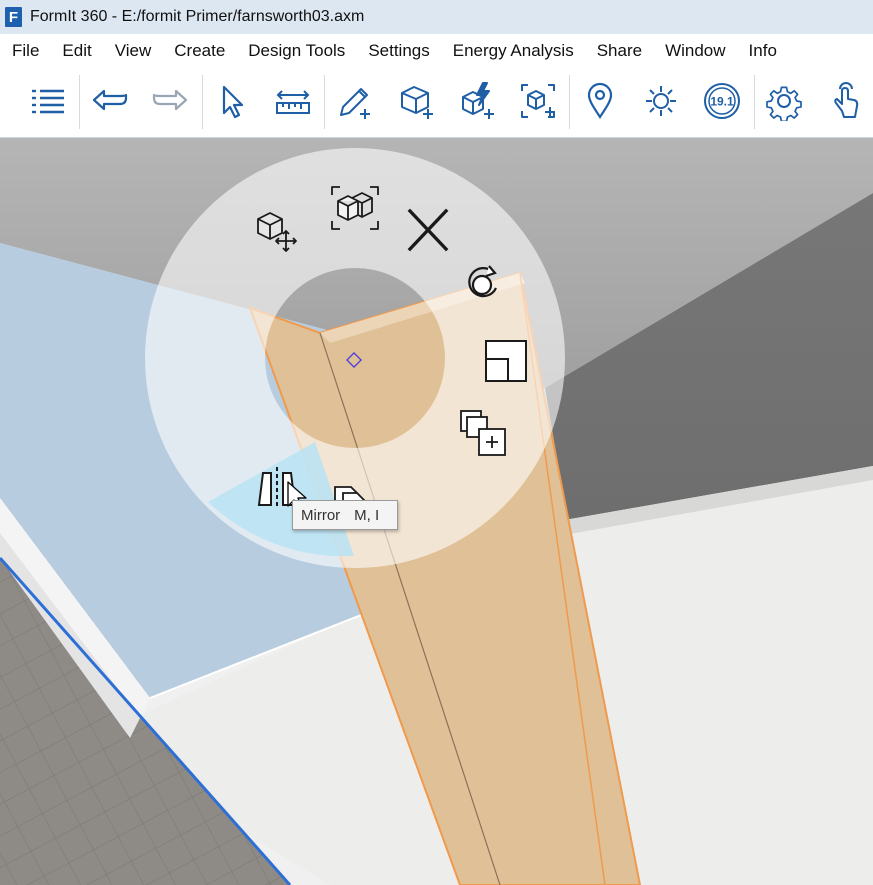 The height and width of the screenshot is (885, 873). I want to click on measure-icon, so click(293, 101).